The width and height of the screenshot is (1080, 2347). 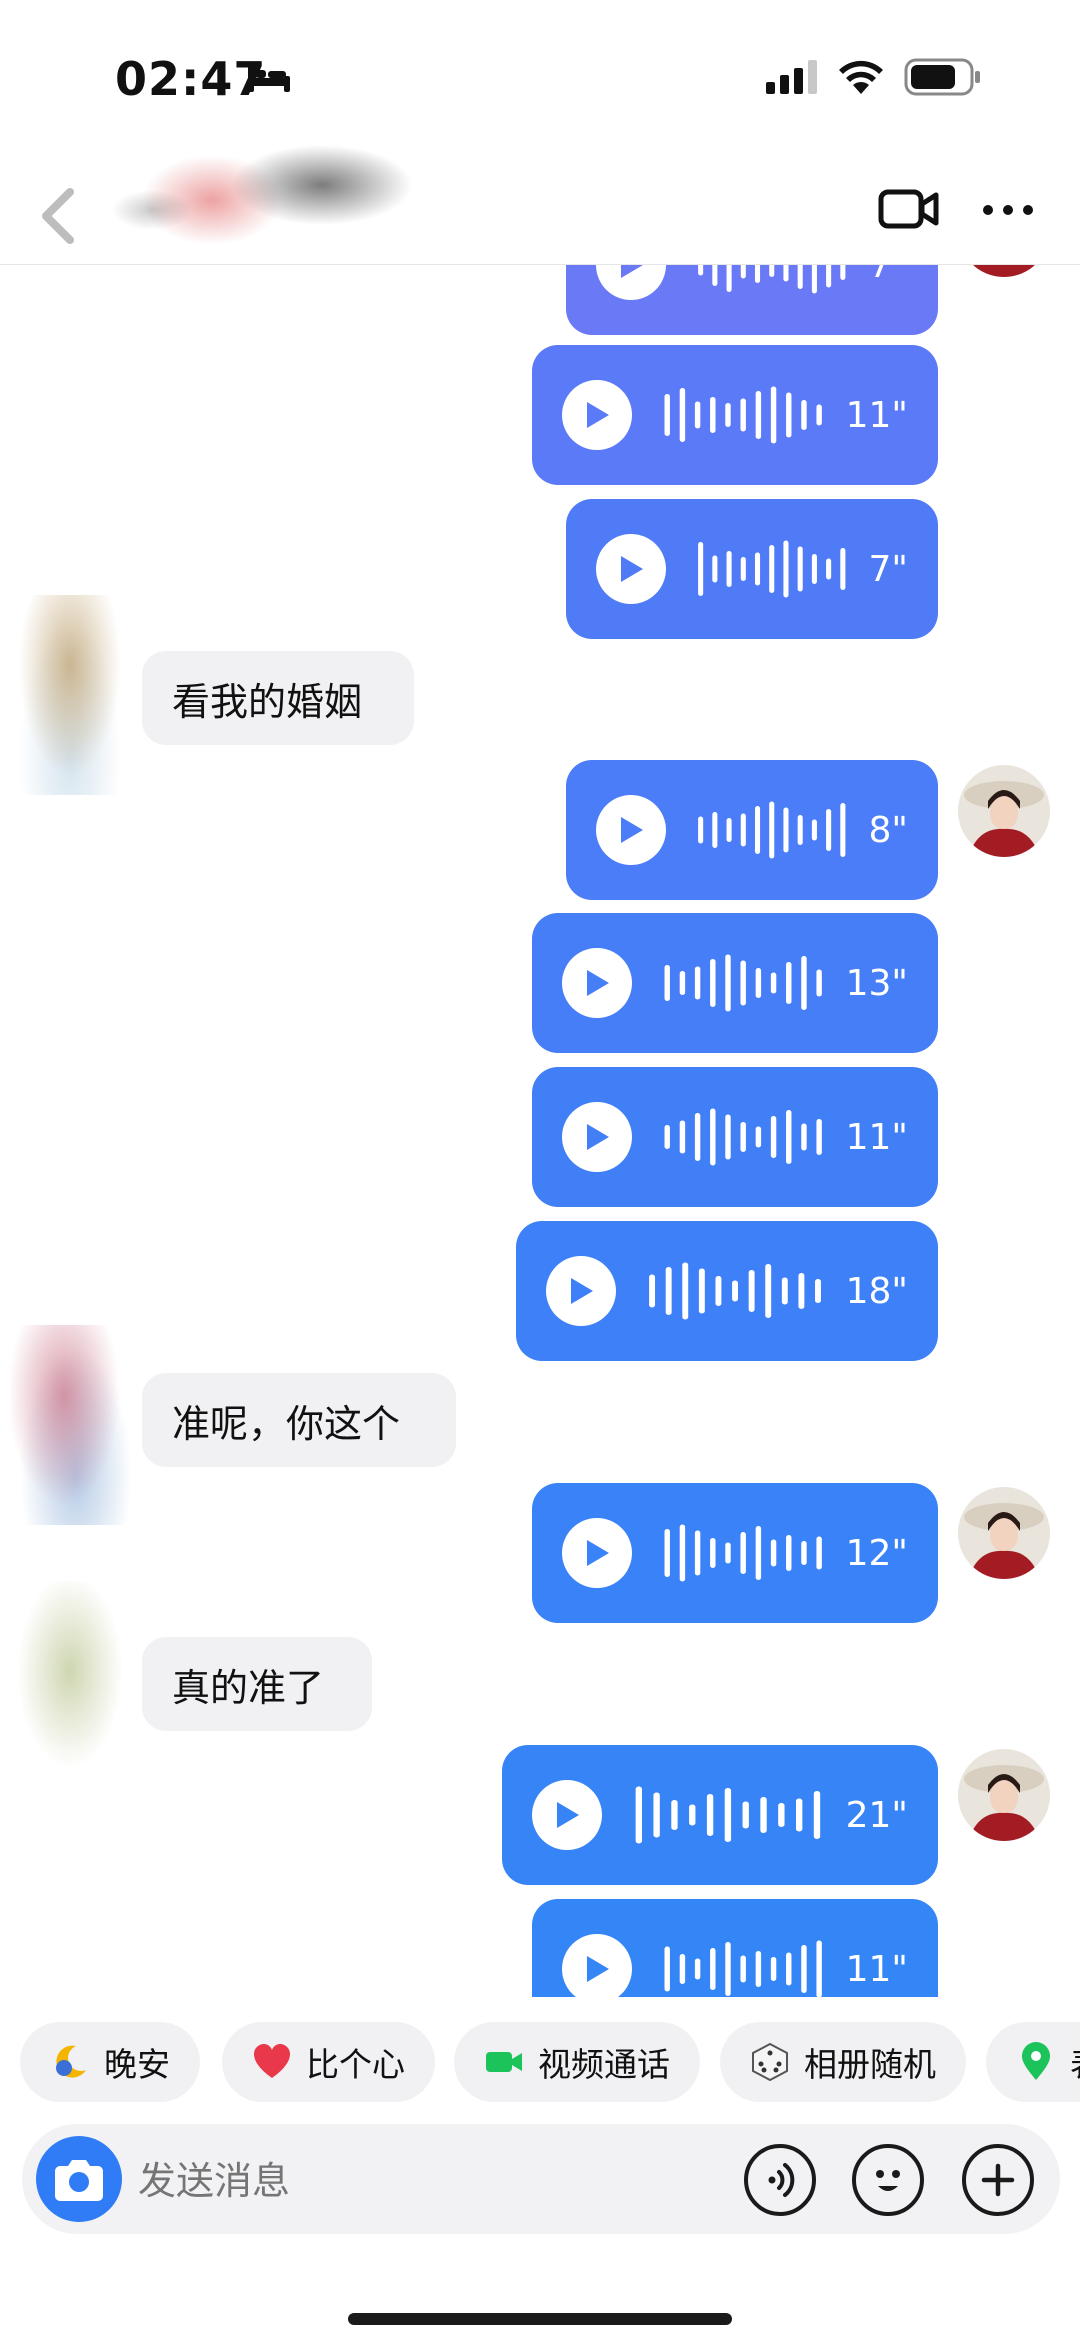 What do you see at coordinates (248, 1687) in the screenshot?
I see `message-text: 真的准了` at bounding box center [248, 1687].